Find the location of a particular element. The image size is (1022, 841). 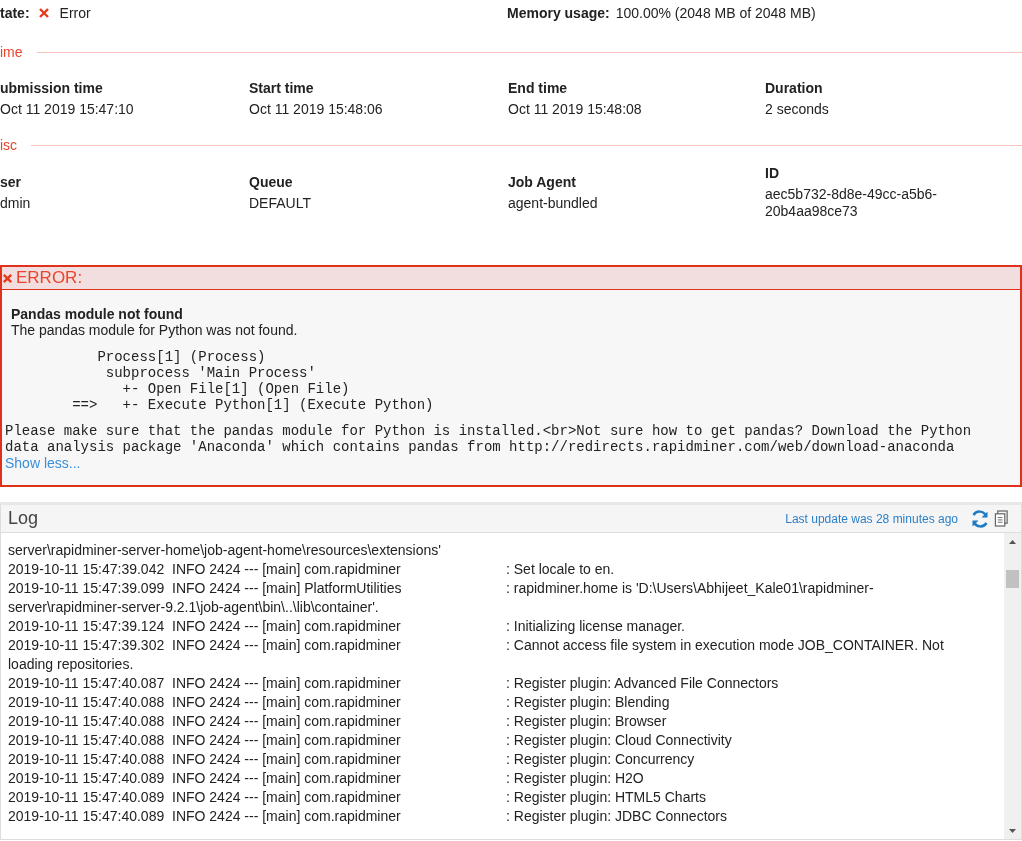

section-title: isc is located at coordinates (9, 145).